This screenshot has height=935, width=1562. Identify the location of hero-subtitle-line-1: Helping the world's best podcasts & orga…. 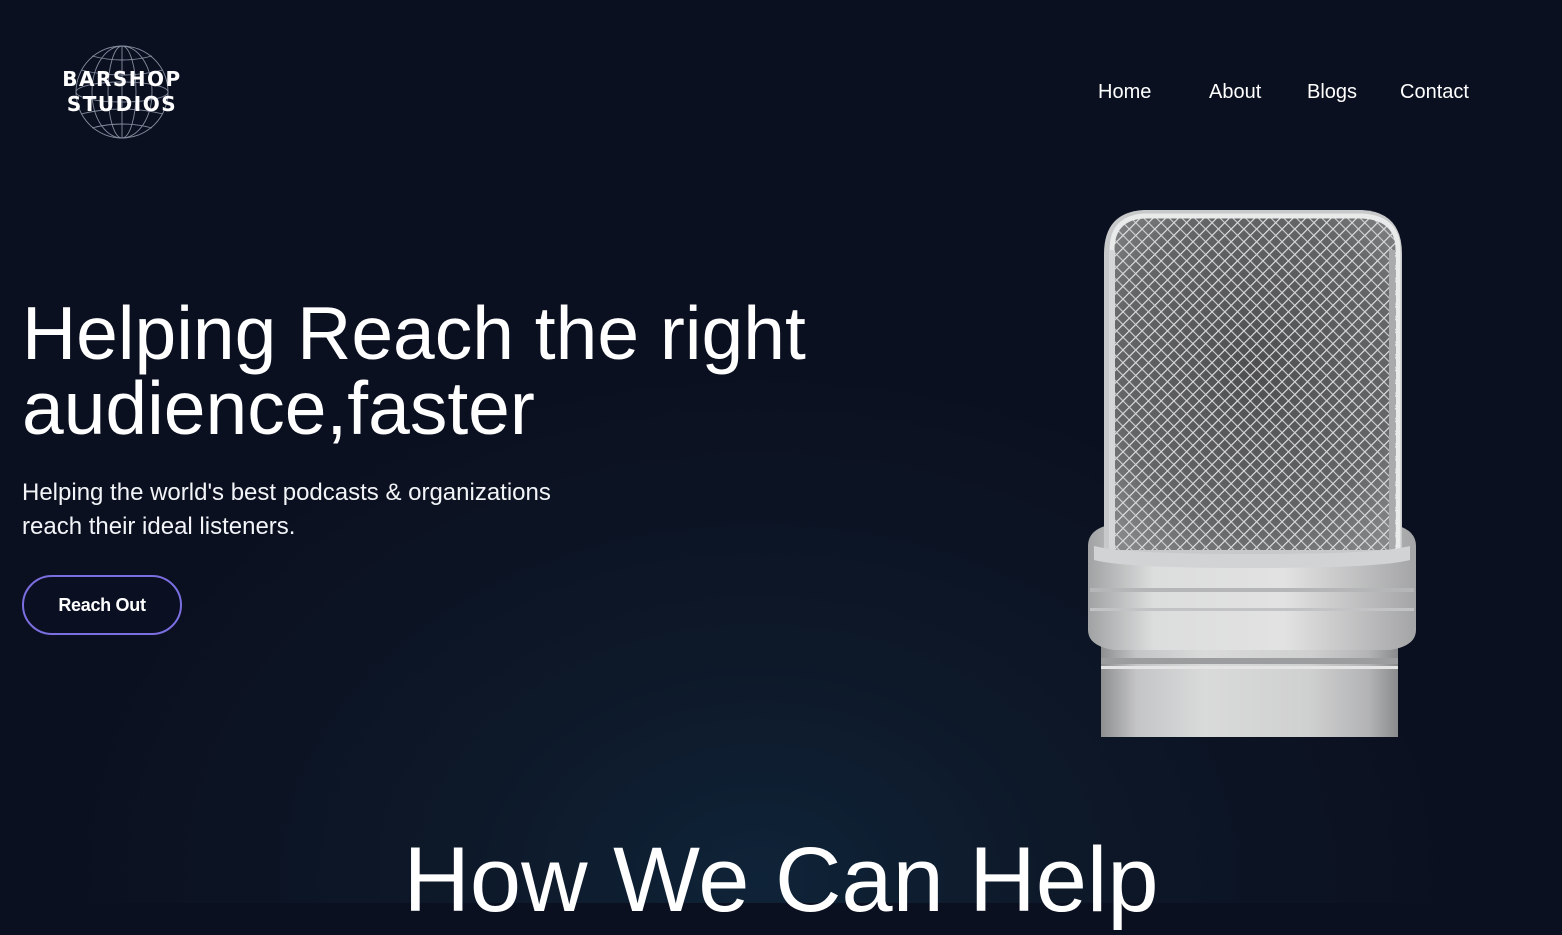
(286, 492).